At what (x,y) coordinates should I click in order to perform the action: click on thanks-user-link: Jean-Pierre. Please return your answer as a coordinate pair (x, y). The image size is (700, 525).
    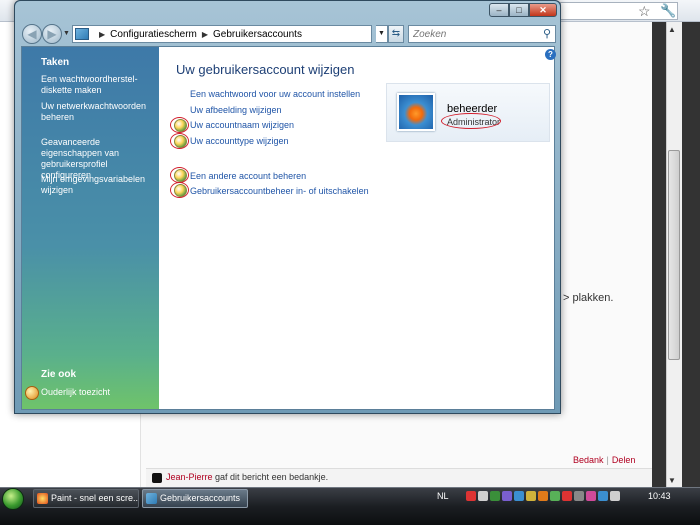
    Looking at the image, I should click on (189, 477).